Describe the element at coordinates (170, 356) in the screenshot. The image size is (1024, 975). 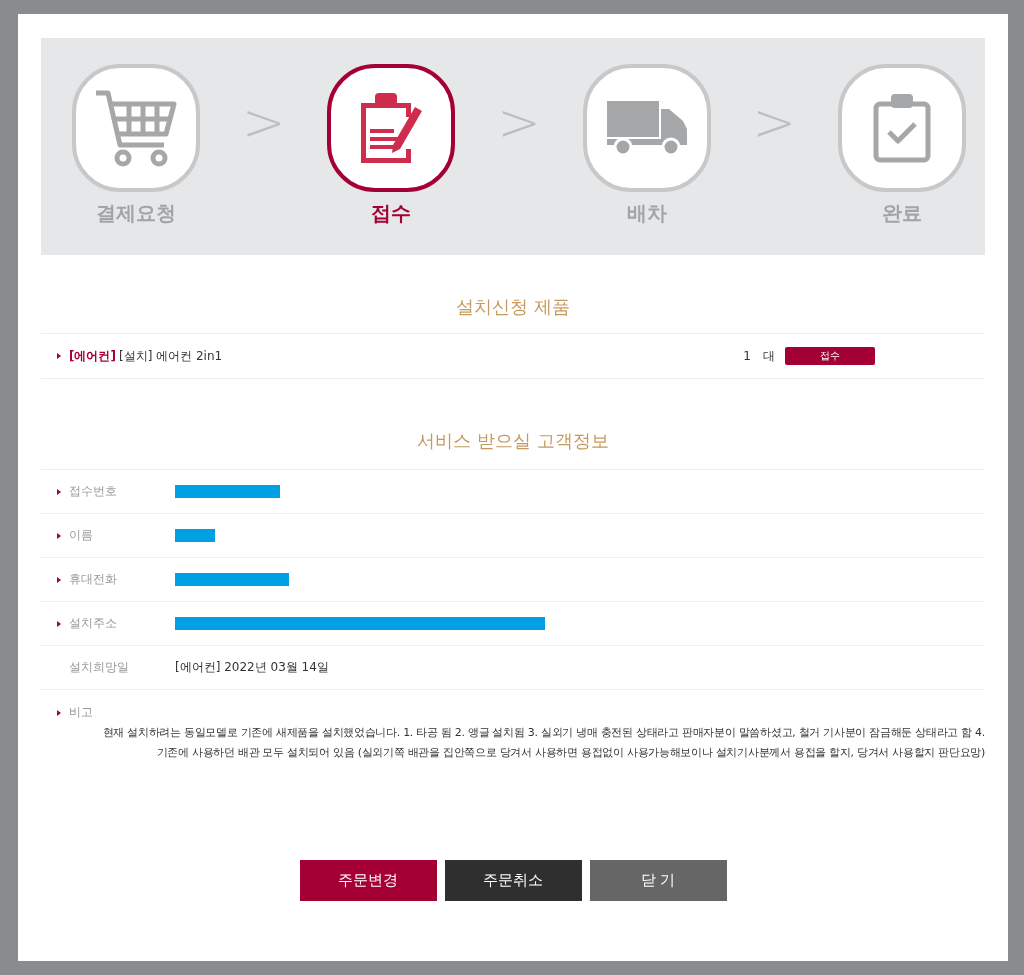
I see `product-name: [설치] 에어컨 2in1` at that location.